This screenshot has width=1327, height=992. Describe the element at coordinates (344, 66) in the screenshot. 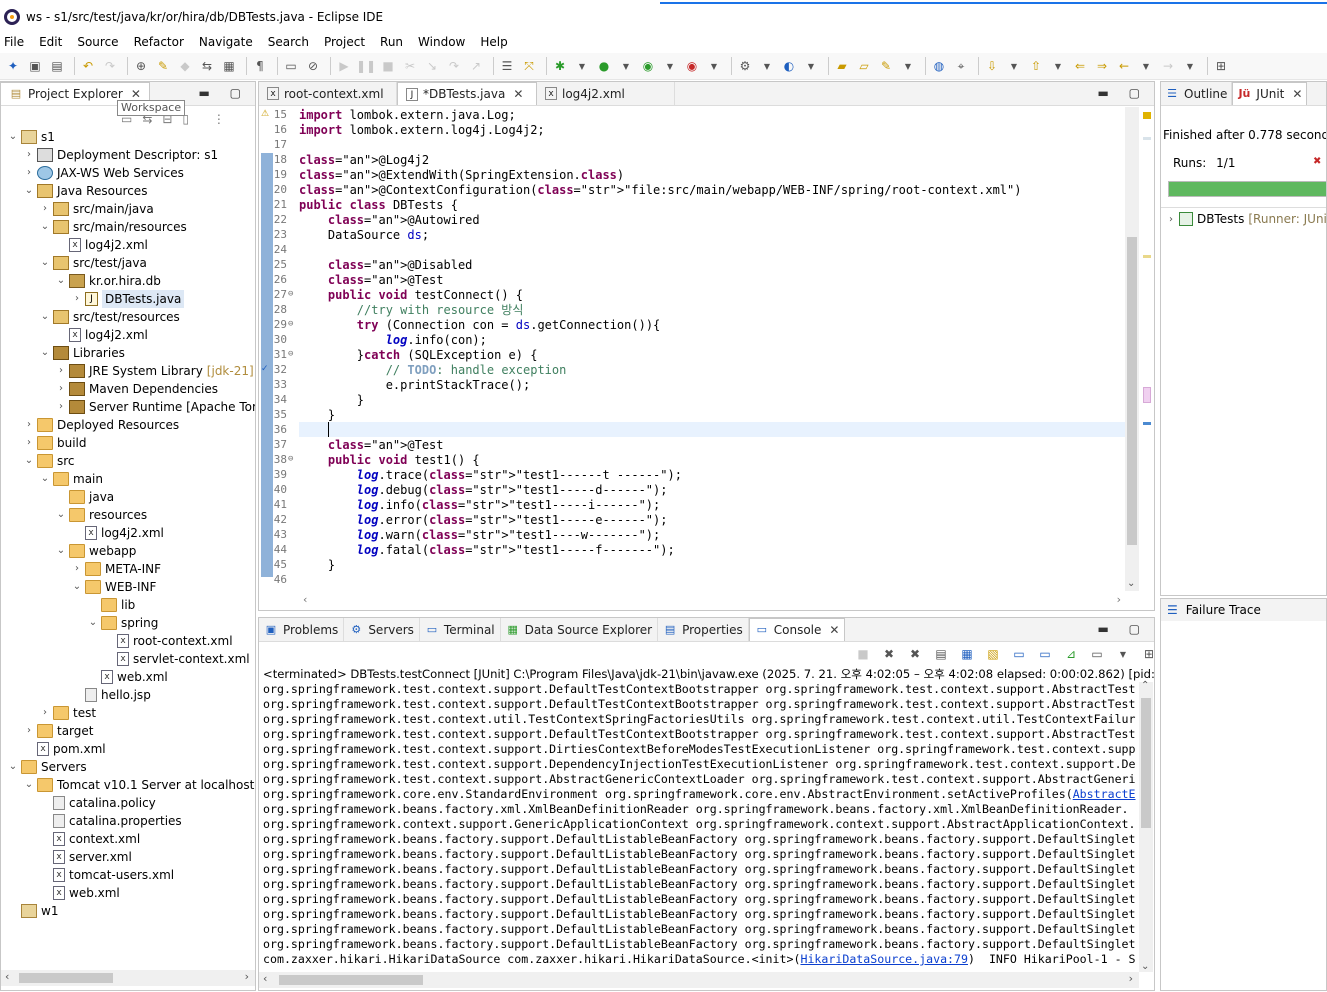

I see `resume-icon: ▶` at that location.